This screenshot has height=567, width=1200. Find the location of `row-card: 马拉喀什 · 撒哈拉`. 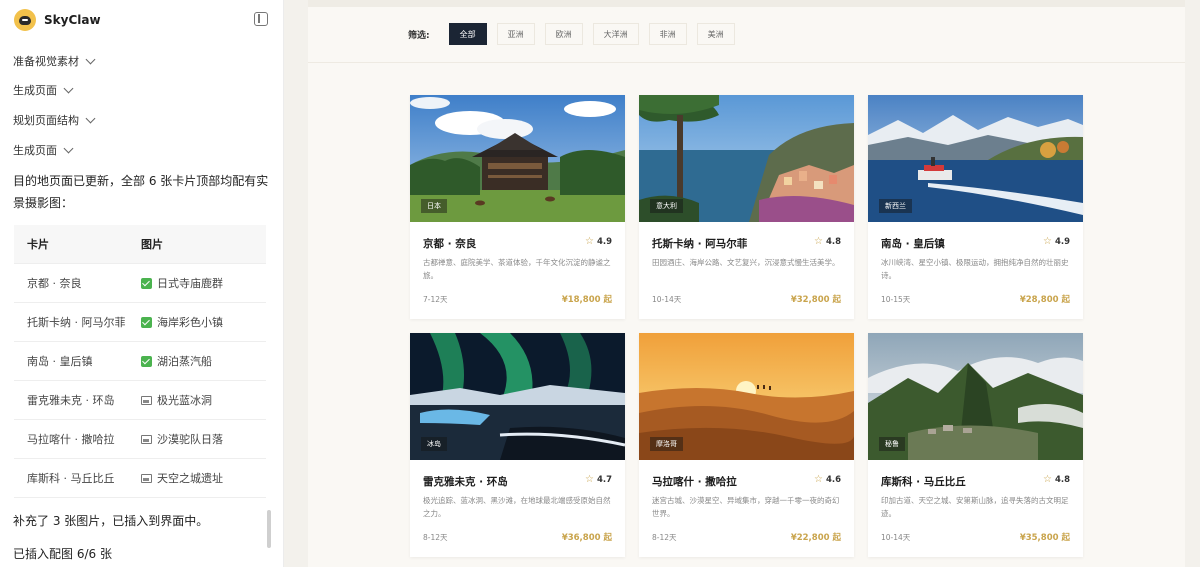

row-card: 马拉喀什 · 撒哈拉 is located at coordinates (71, 439).